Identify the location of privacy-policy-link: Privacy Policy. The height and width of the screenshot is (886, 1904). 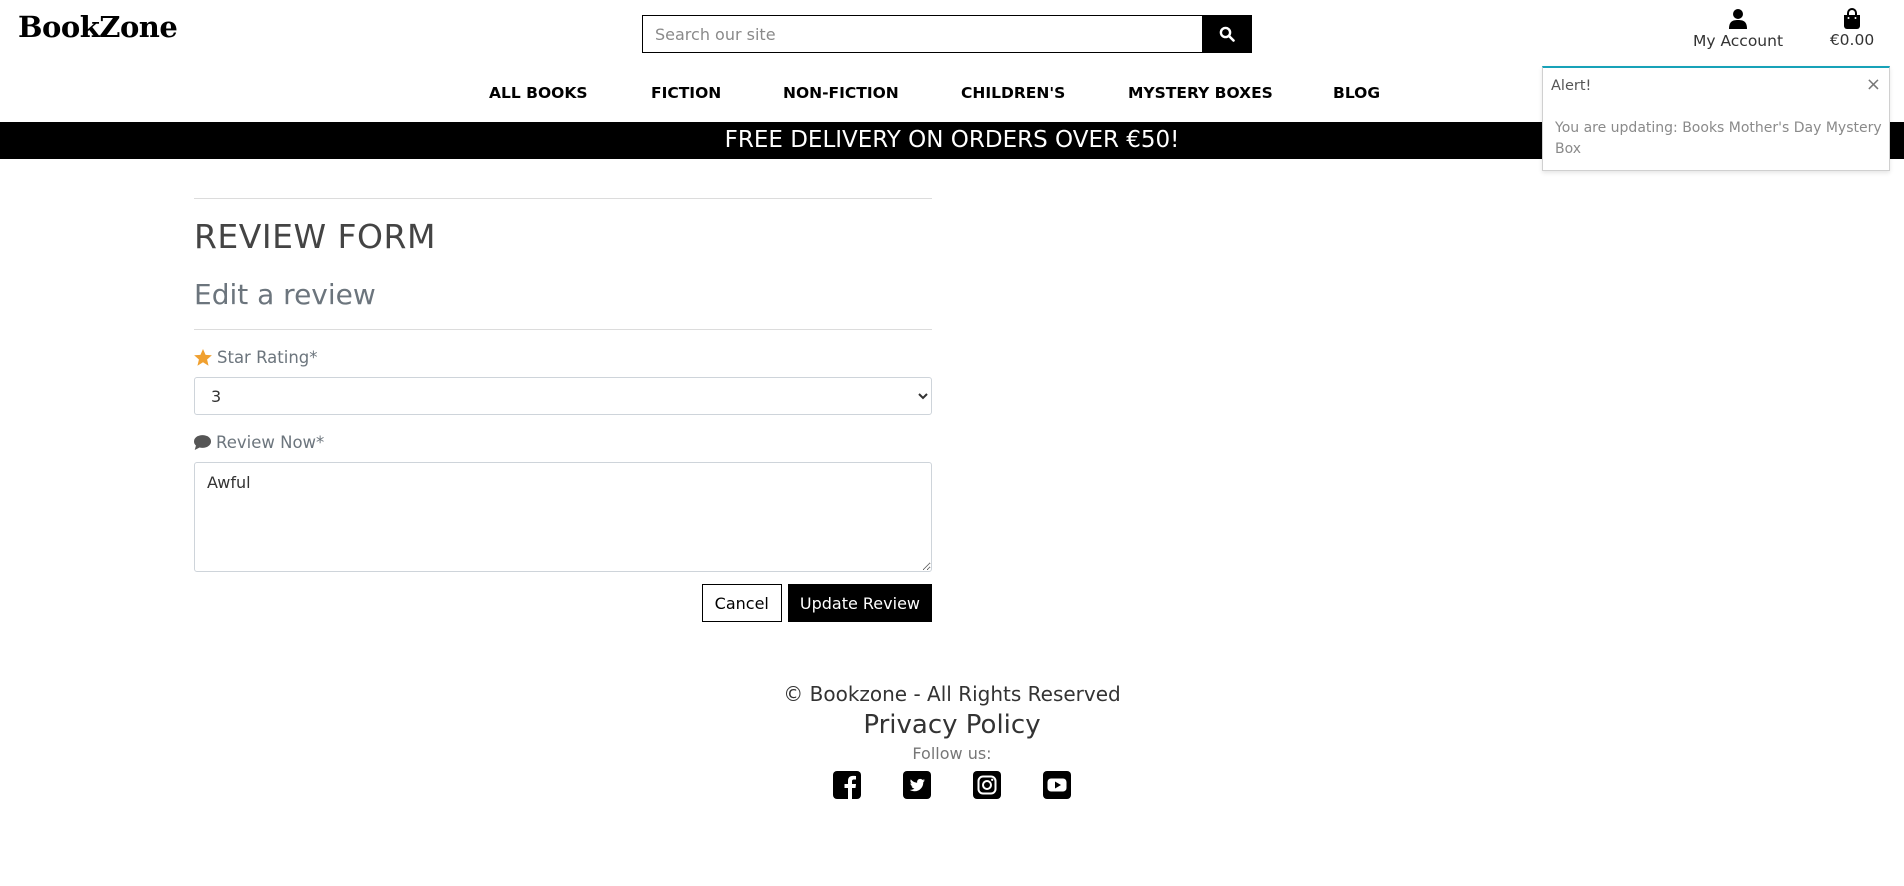
(951, 725).